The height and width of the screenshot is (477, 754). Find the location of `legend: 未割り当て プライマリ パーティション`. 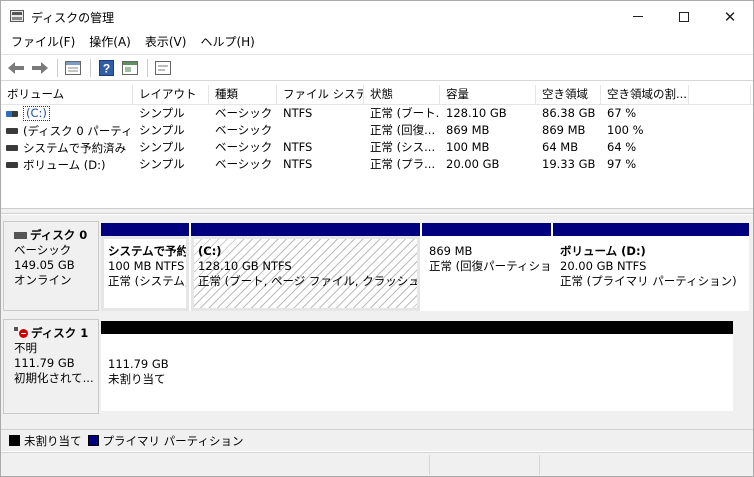

legend: 未割り当て プライマリ パーティション is located at coordinates (377, 440).